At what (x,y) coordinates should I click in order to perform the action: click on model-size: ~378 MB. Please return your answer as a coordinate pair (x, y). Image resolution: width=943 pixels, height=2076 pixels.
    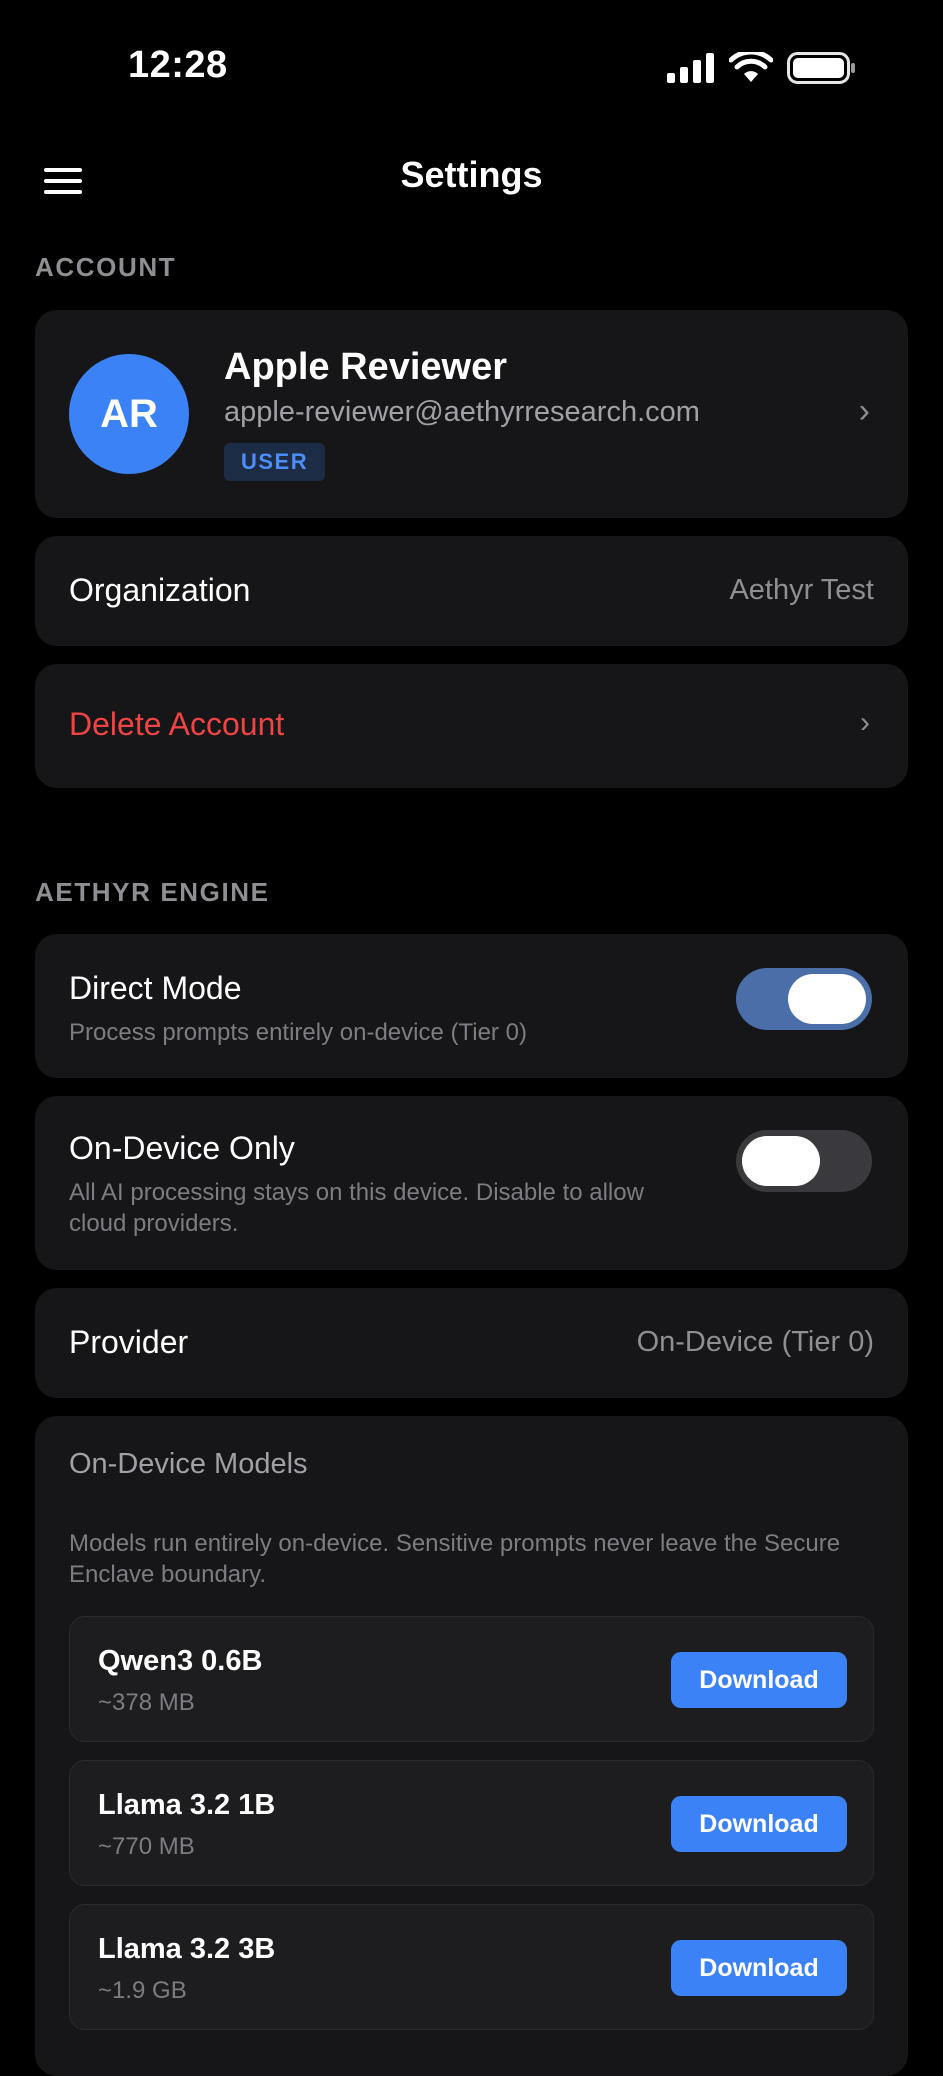
    Looking at the image, I should click on (146, 1702).